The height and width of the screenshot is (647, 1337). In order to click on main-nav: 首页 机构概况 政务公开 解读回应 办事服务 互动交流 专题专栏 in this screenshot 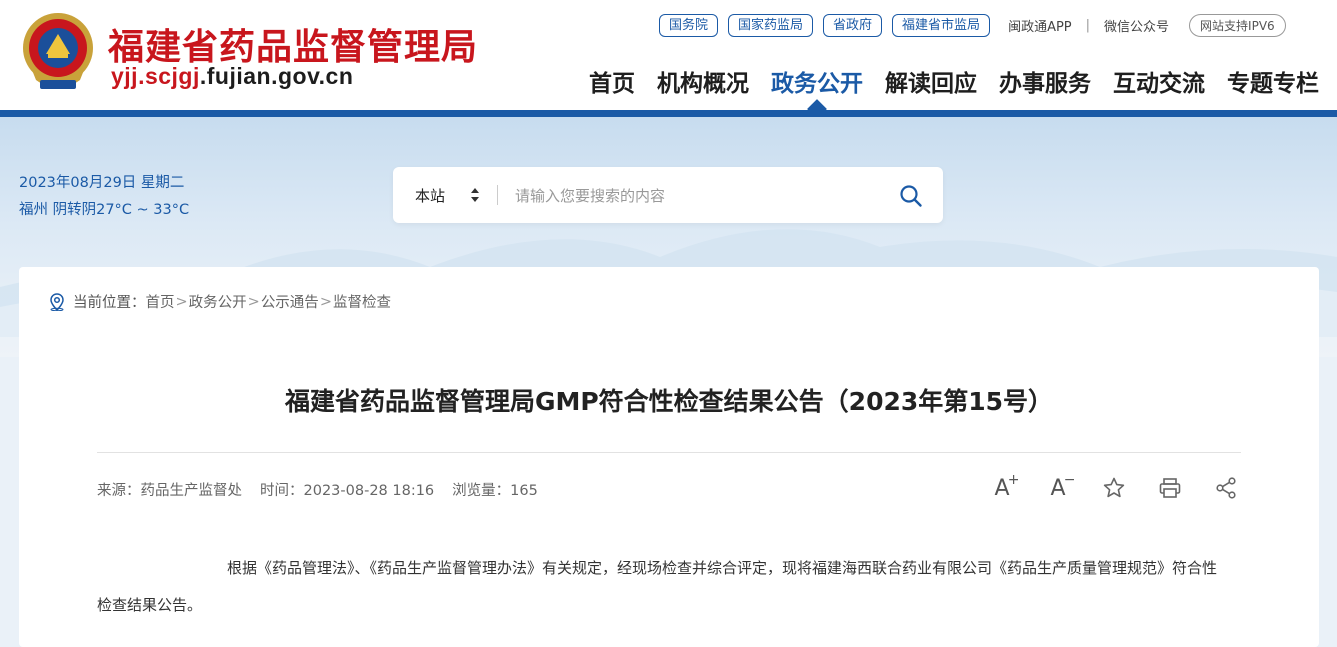, I will do `click(954, 81)`.